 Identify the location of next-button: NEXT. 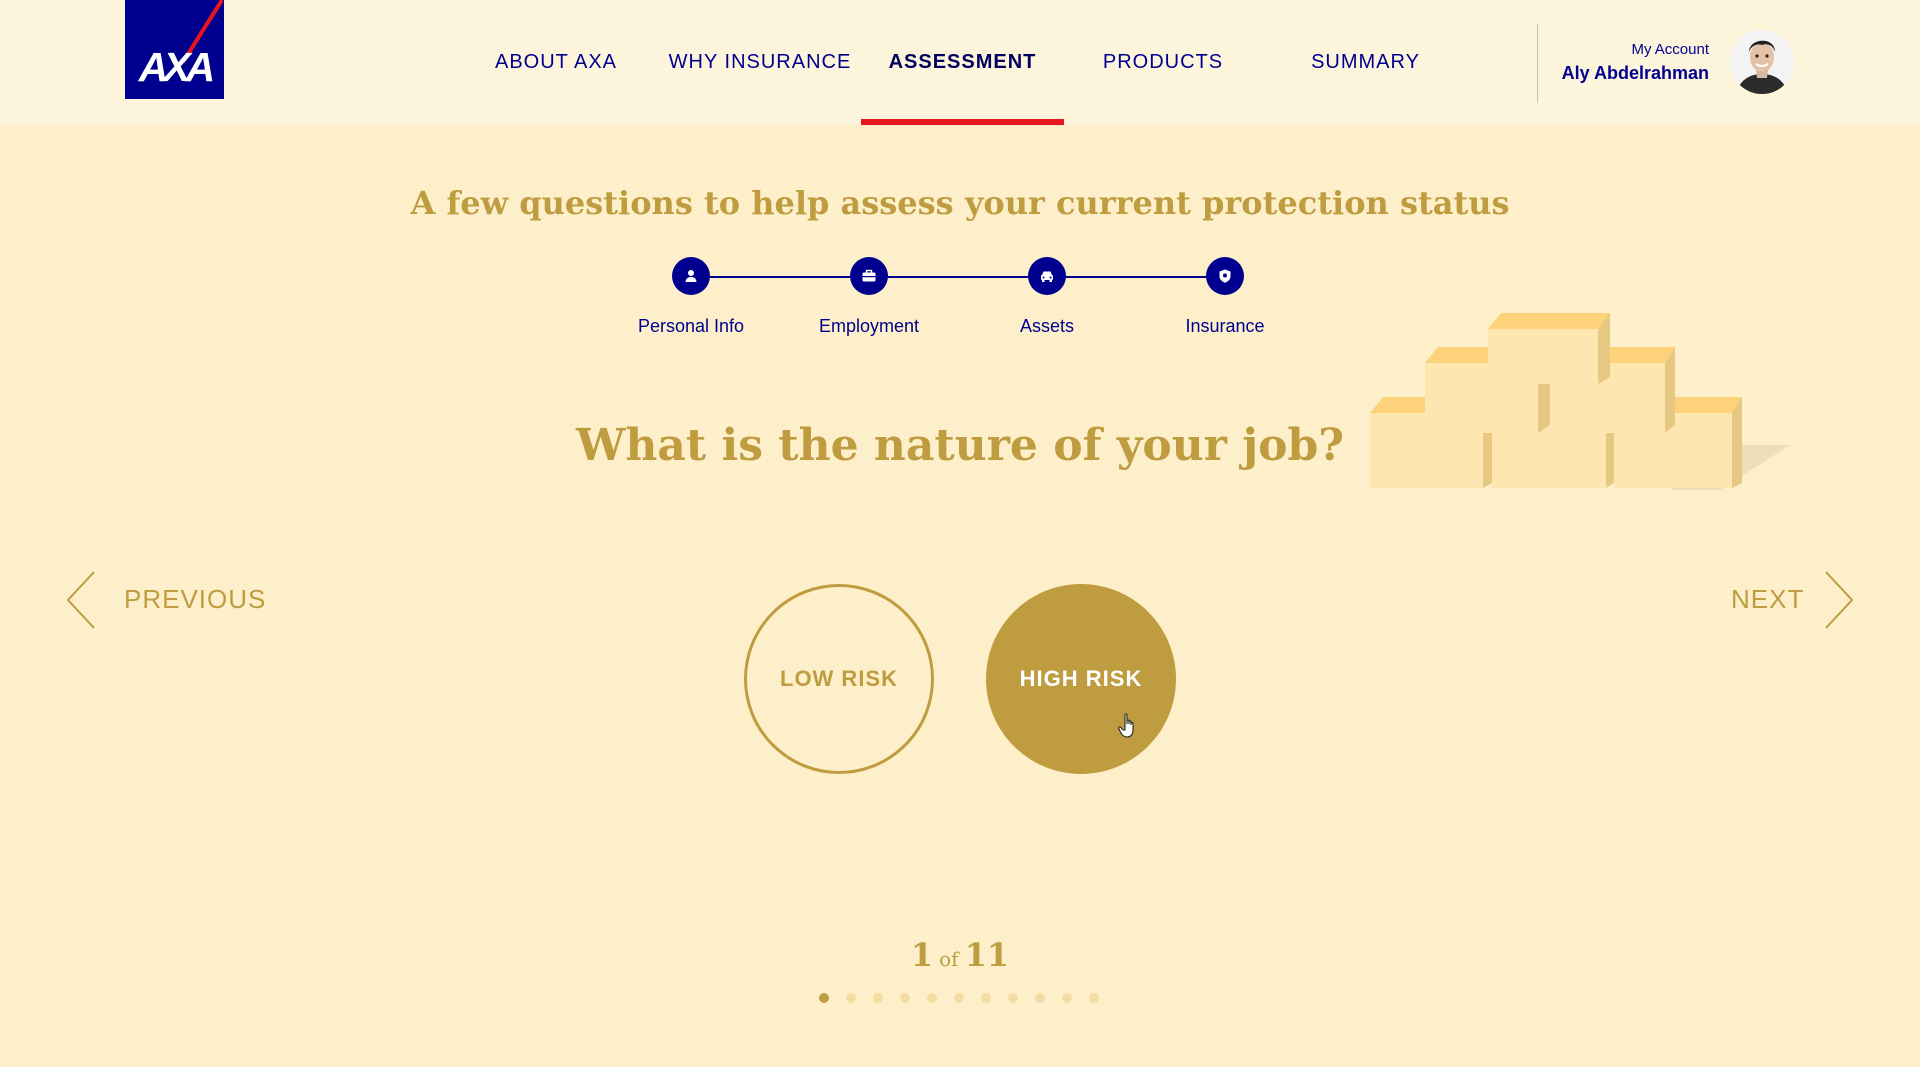
(1767, 599).